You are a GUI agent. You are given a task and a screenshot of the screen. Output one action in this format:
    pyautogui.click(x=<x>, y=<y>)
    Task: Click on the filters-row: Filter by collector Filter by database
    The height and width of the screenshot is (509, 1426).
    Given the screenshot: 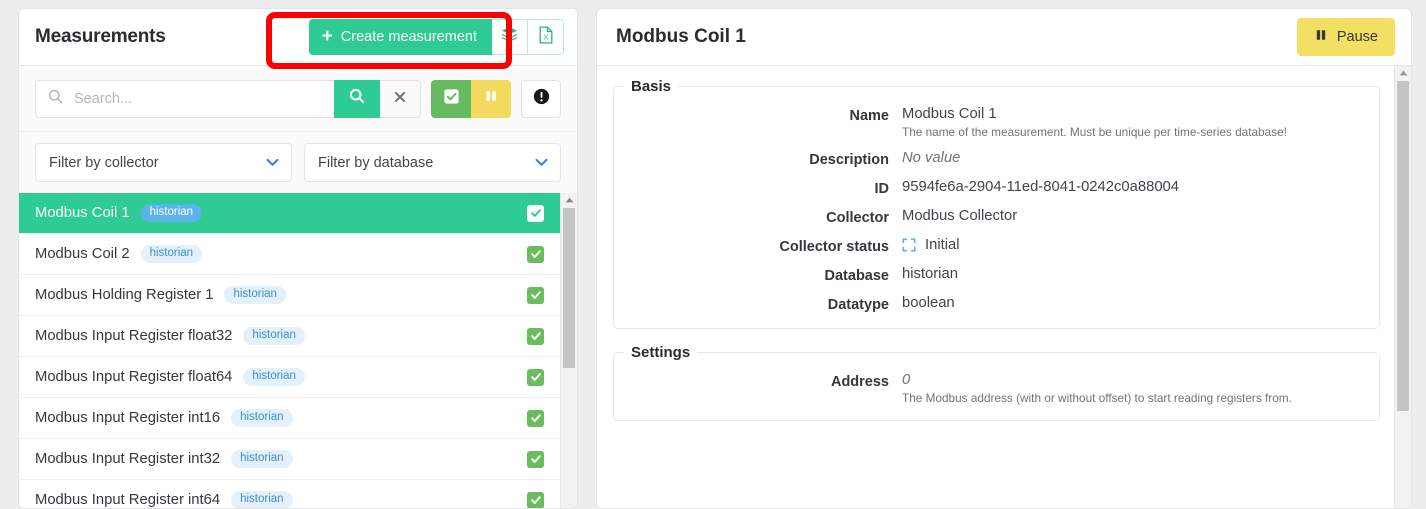 What is the action you would take?
    pyautogui.click(x=298, y=162)
    